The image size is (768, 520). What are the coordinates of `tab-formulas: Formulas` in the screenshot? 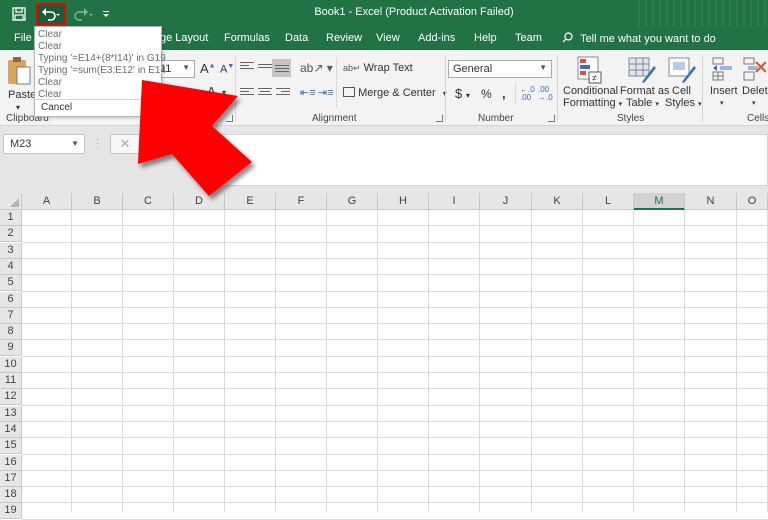 It's located at (247, 38).